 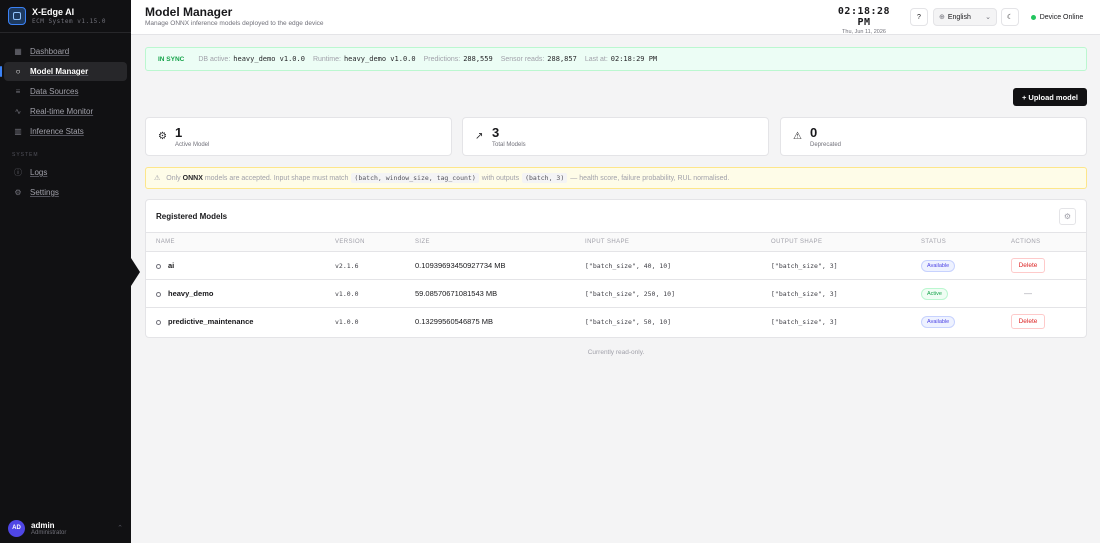 I want to click on clock-time: 02:18:28 PM, so click(x=864, y=17).